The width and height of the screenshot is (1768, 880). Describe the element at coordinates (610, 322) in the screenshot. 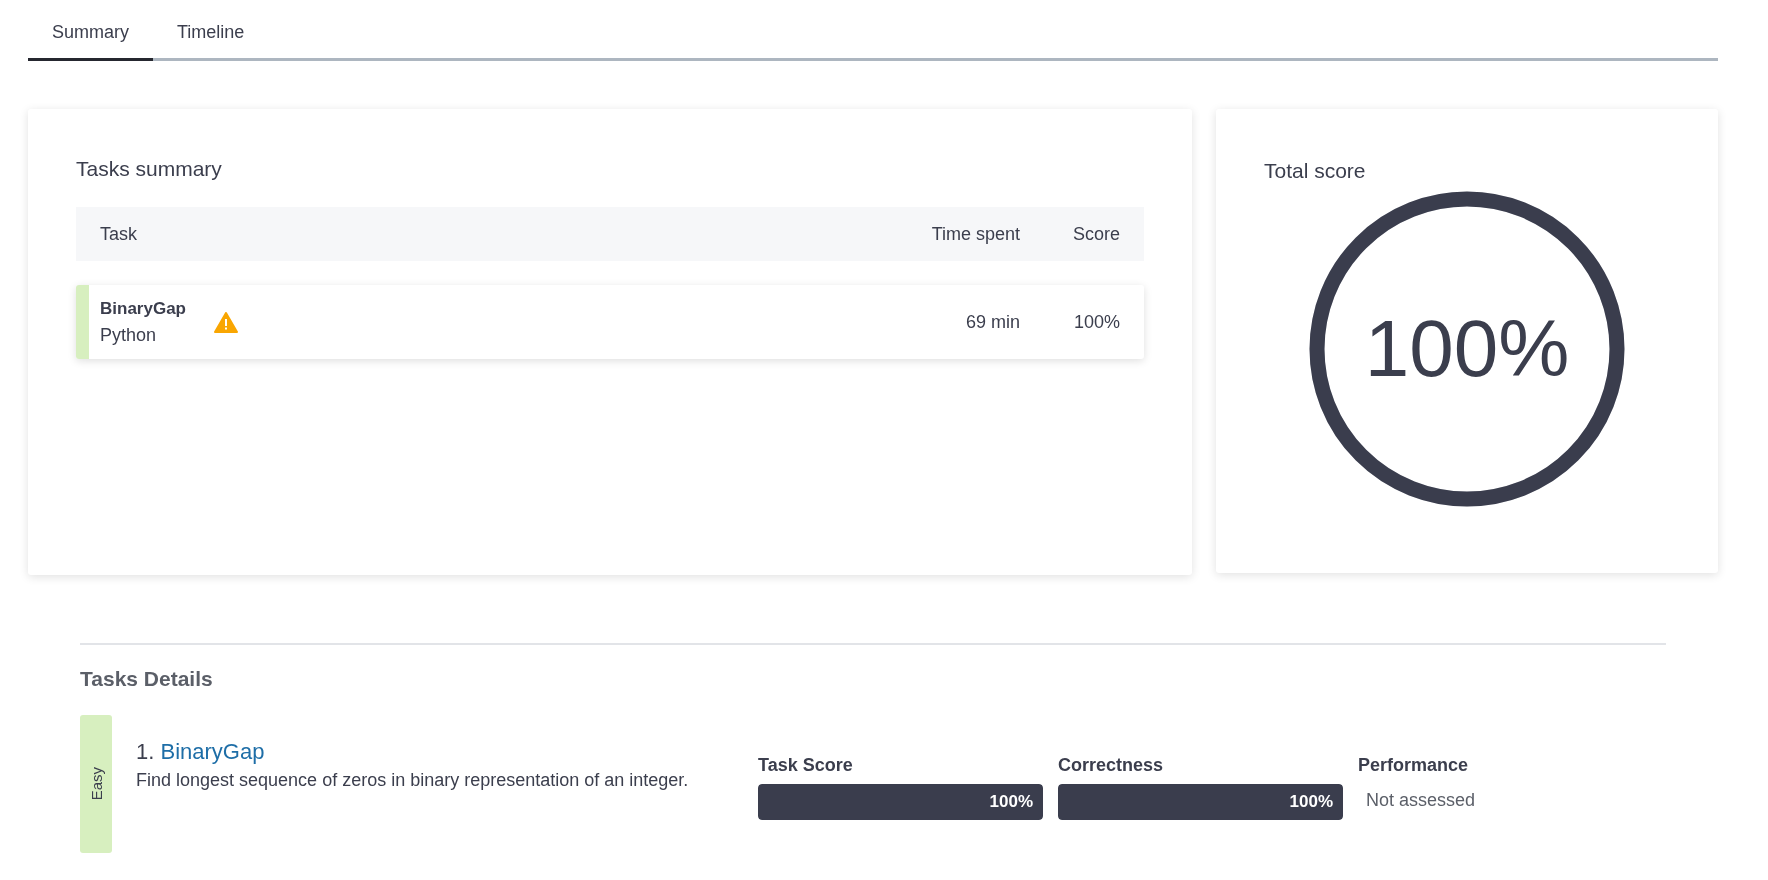

I see `task-row: BinaryGap Python 69 min 100%` at that location.